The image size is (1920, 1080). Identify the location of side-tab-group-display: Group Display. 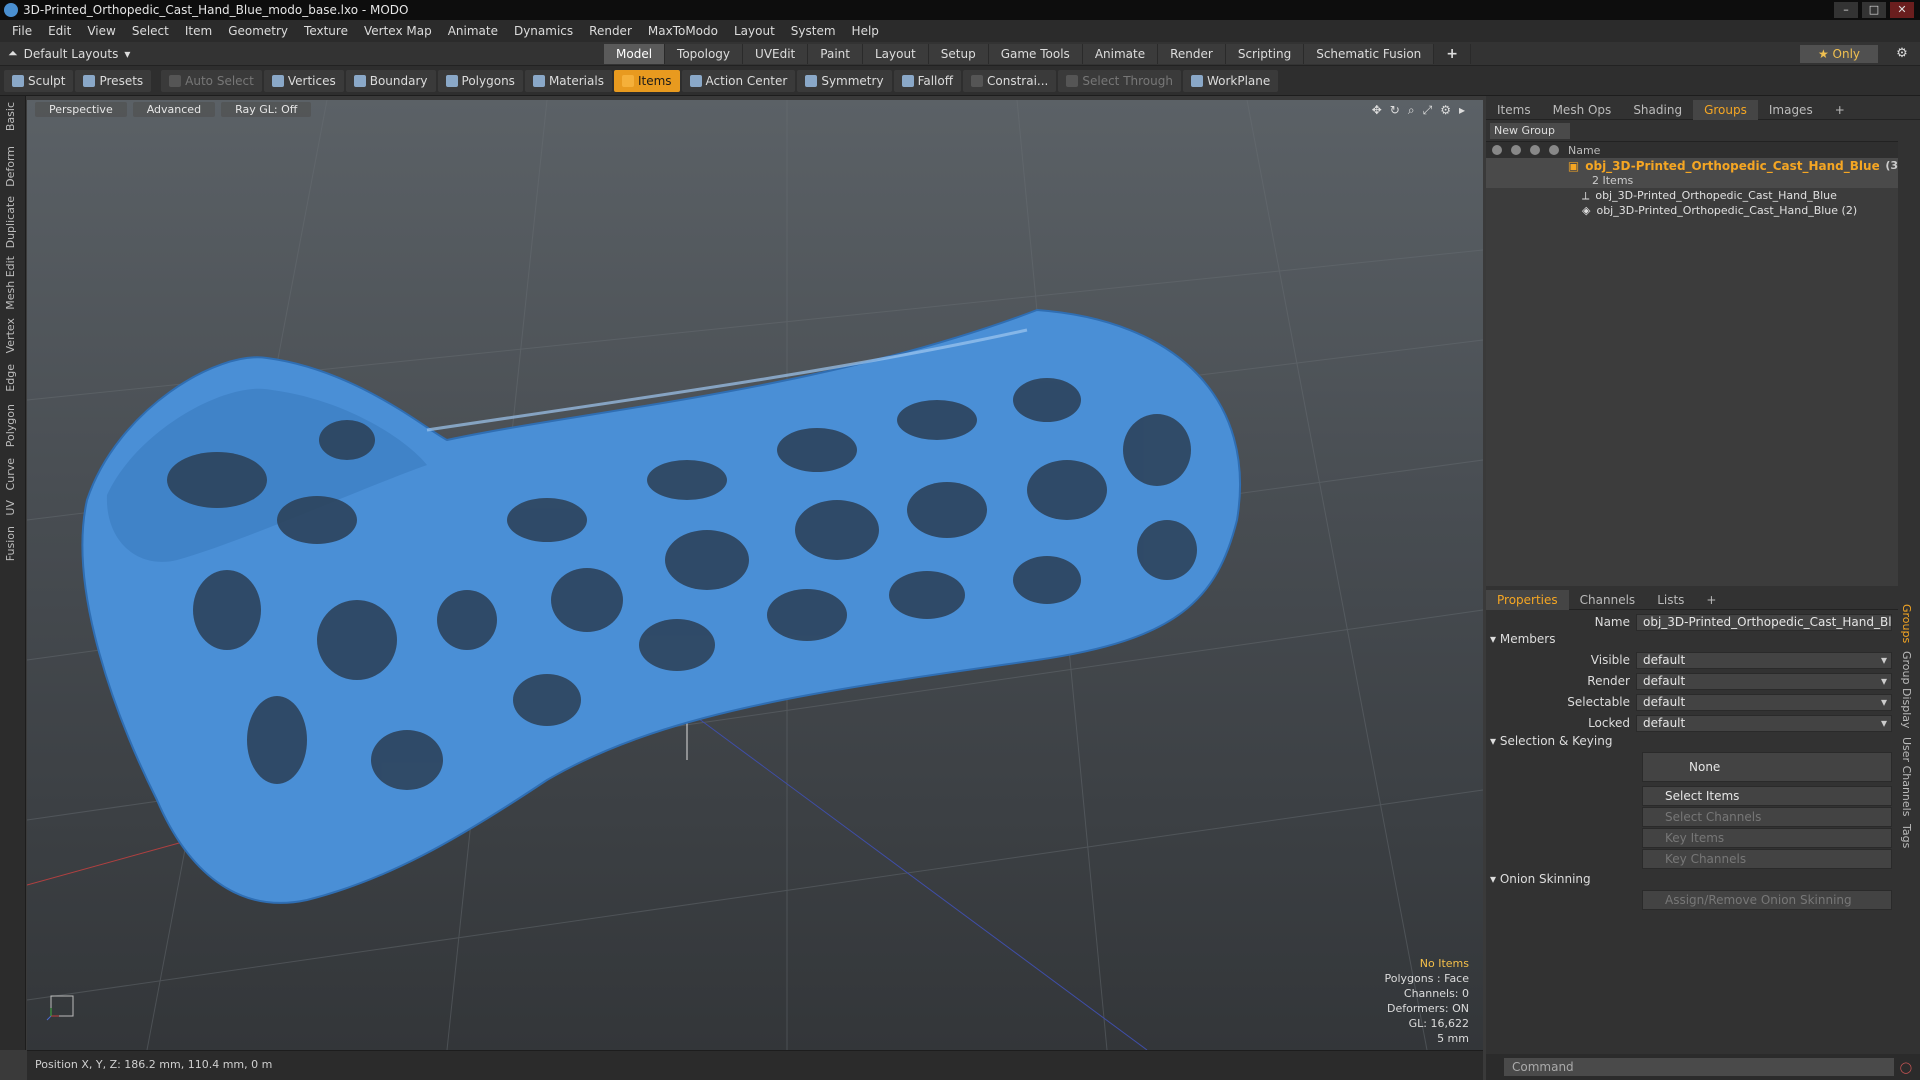
(1906, 690).